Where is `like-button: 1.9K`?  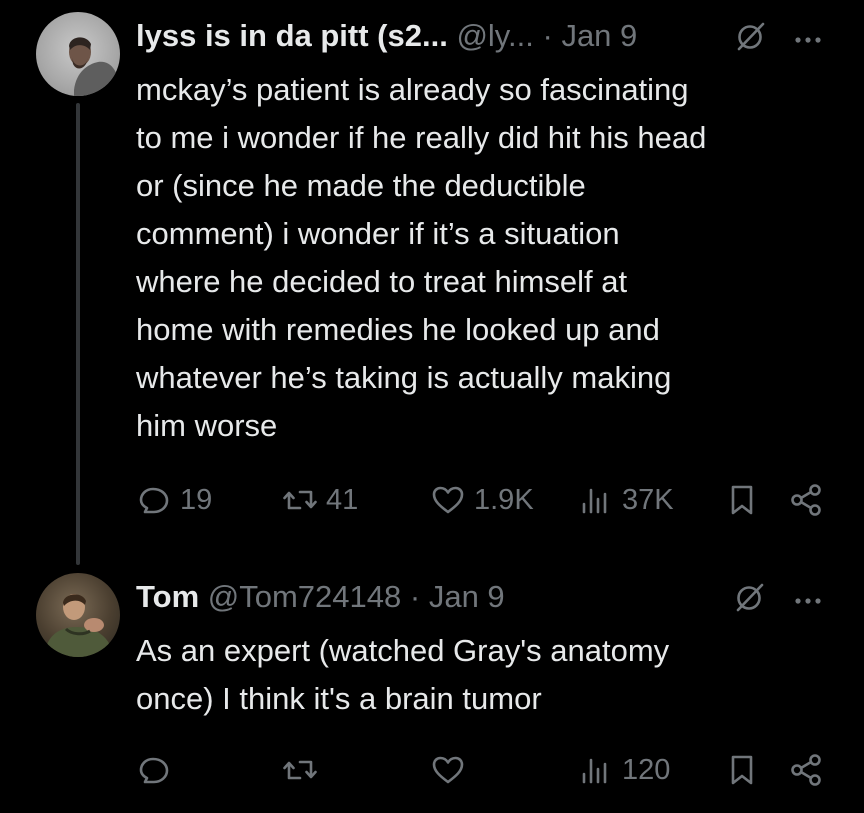
like-button: 1.9K is located at coordinates (482, 500).